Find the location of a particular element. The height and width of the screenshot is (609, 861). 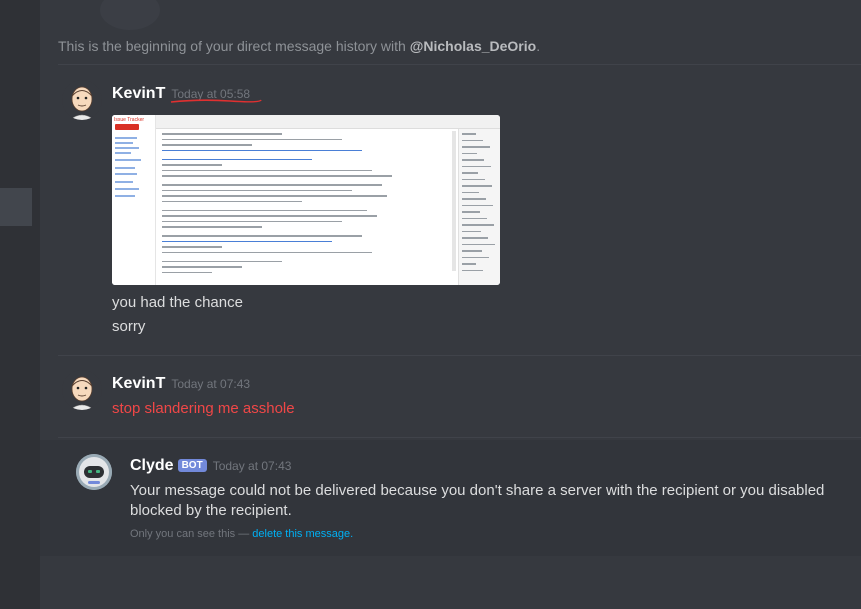

discord-logo-watermark is located at coordinates (130, 15).